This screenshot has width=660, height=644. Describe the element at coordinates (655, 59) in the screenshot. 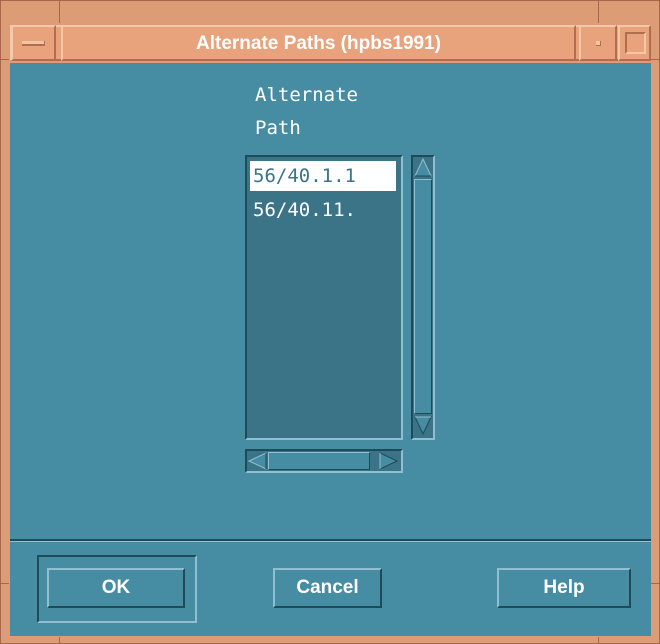

I see `resize-handle-right-top` at that location.